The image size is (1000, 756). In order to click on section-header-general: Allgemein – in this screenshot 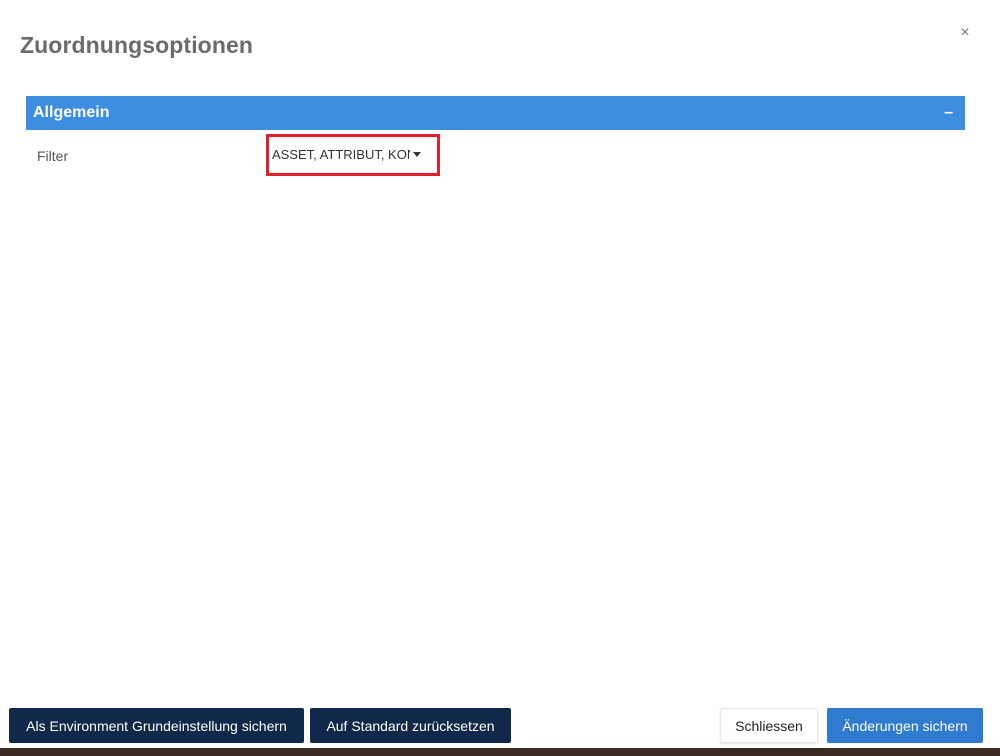, I will do `click(495, 113)`.